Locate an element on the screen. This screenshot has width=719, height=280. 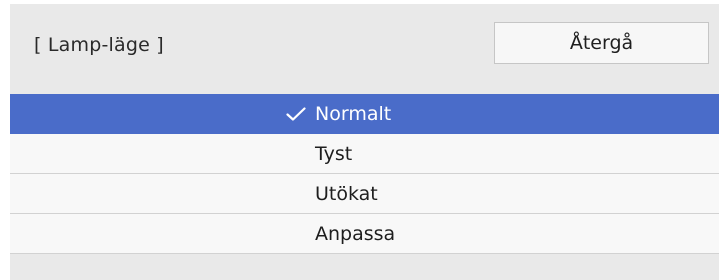
option-label: Anpassa is located at coordinates (355, 234).